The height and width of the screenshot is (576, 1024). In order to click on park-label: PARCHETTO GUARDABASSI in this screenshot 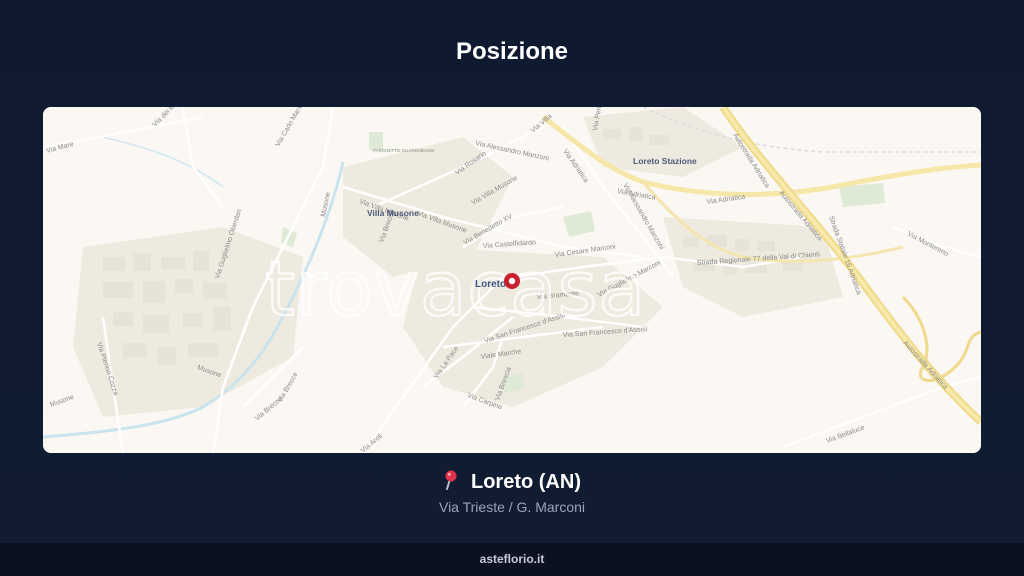, I will do `click(403, 150)`.